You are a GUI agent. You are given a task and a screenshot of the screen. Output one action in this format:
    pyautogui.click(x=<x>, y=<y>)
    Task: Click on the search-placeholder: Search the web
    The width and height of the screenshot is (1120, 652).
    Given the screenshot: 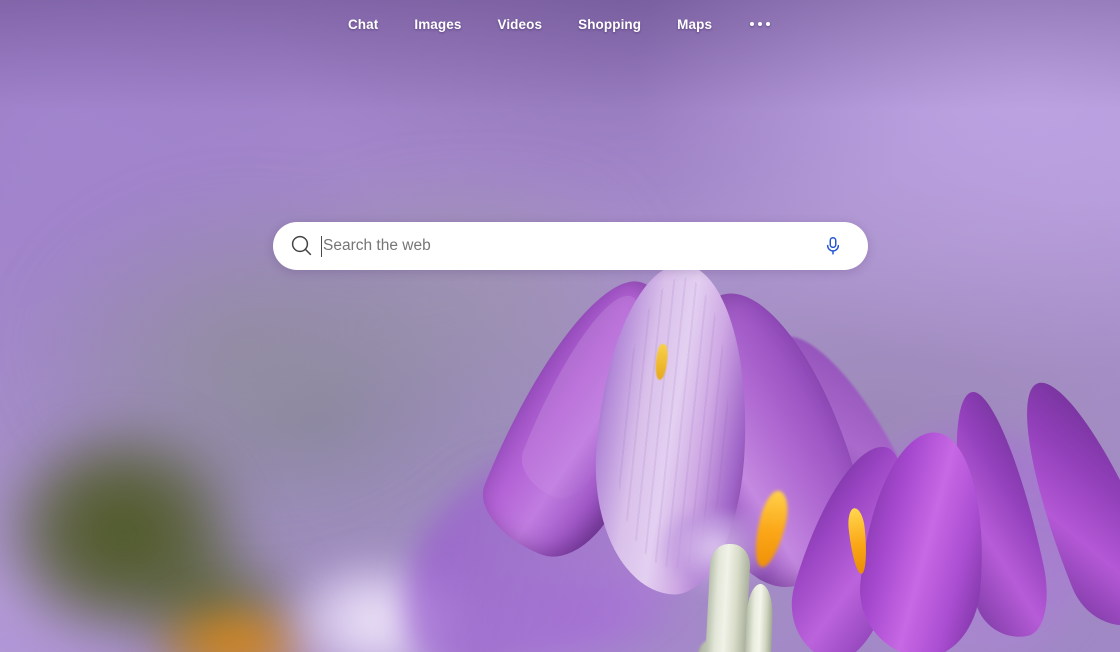 What is the action you would take?
    pyautogui.click(x=377, y=246)
    